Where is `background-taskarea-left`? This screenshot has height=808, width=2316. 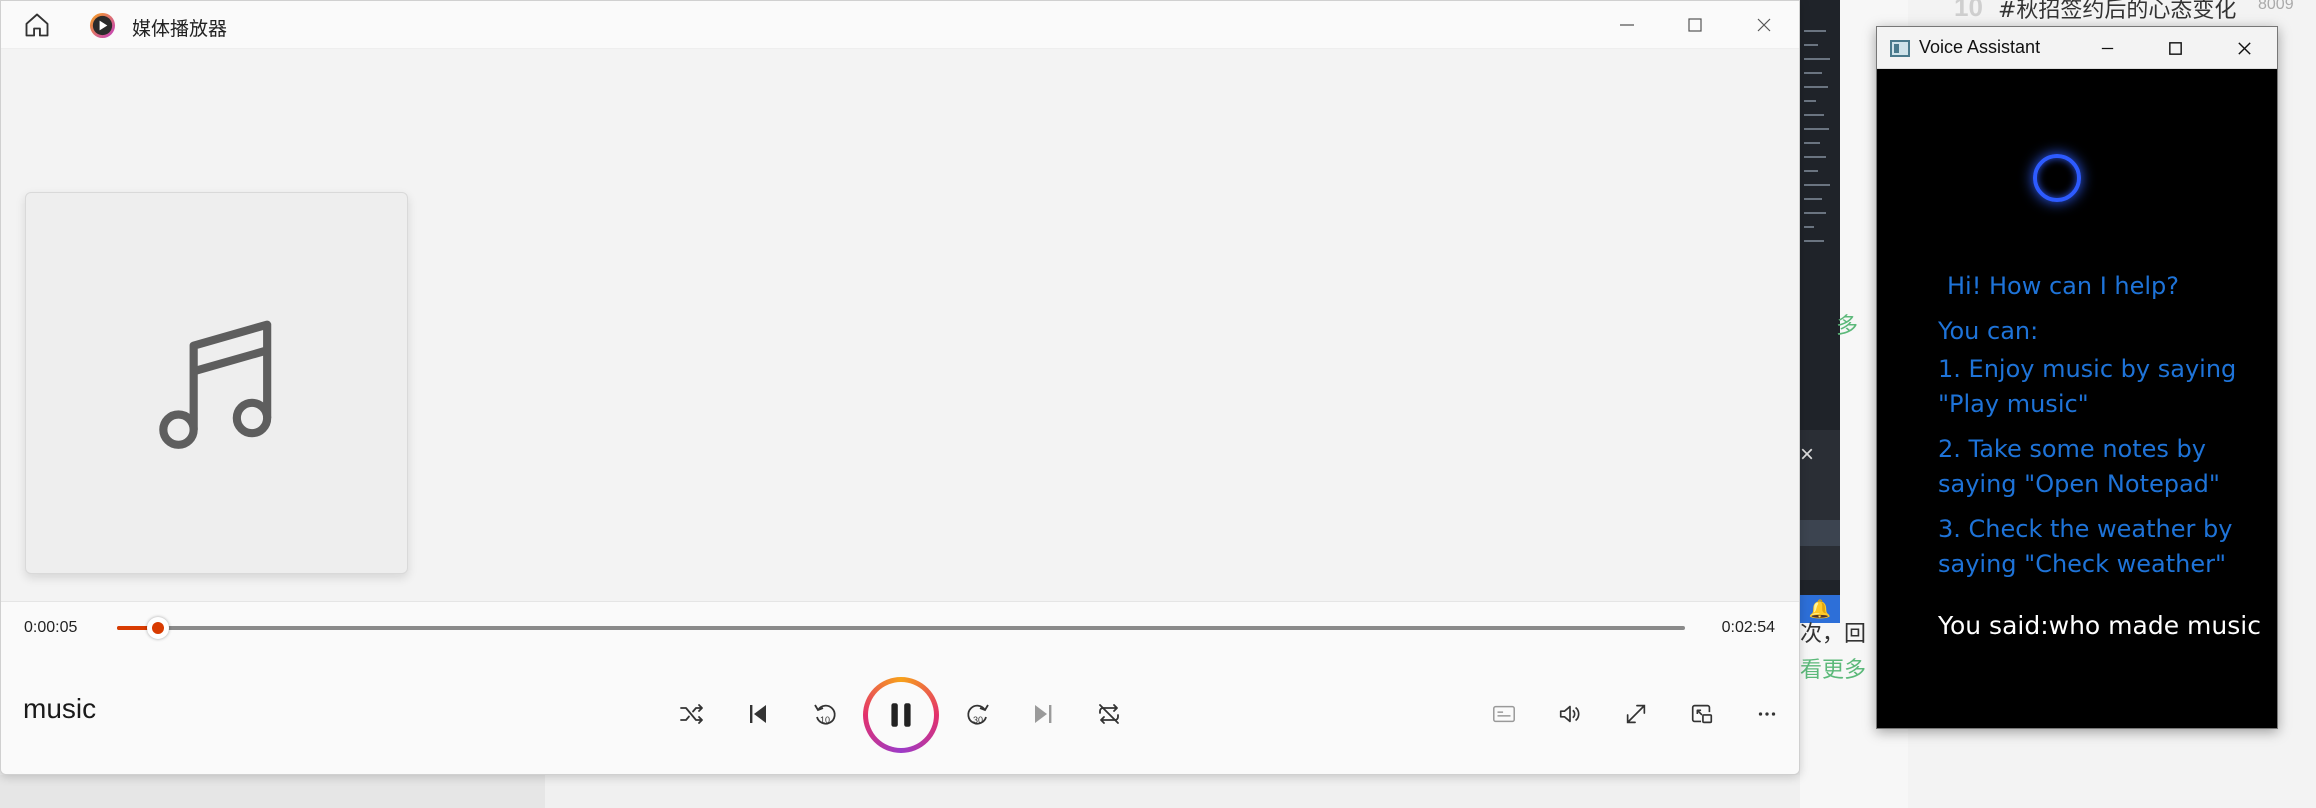 background-taskarea-left is located at coordinates (272, 791).